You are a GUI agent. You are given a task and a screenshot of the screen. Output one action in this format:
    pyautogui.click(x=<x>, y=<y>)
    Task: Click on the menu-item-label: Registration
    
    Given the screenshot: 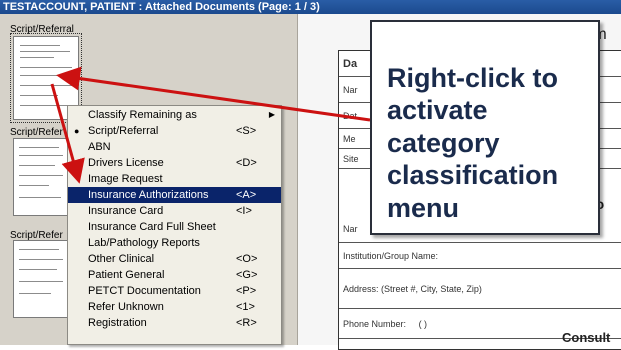 What is the action you would take?
    pyautogui.click(x=117, y=323)
    